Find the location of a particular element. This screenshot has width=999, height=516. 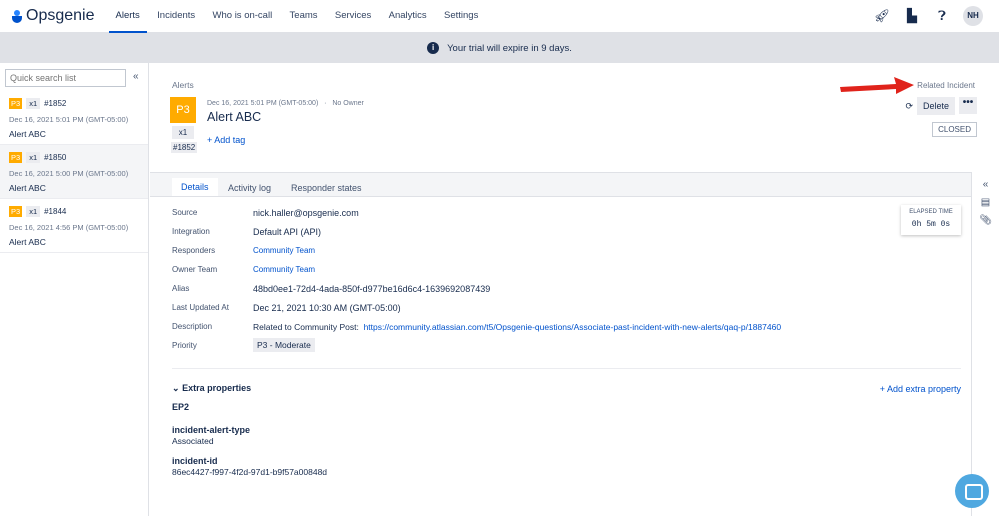

detail-label: Responders is located at coordinates (194, 250).